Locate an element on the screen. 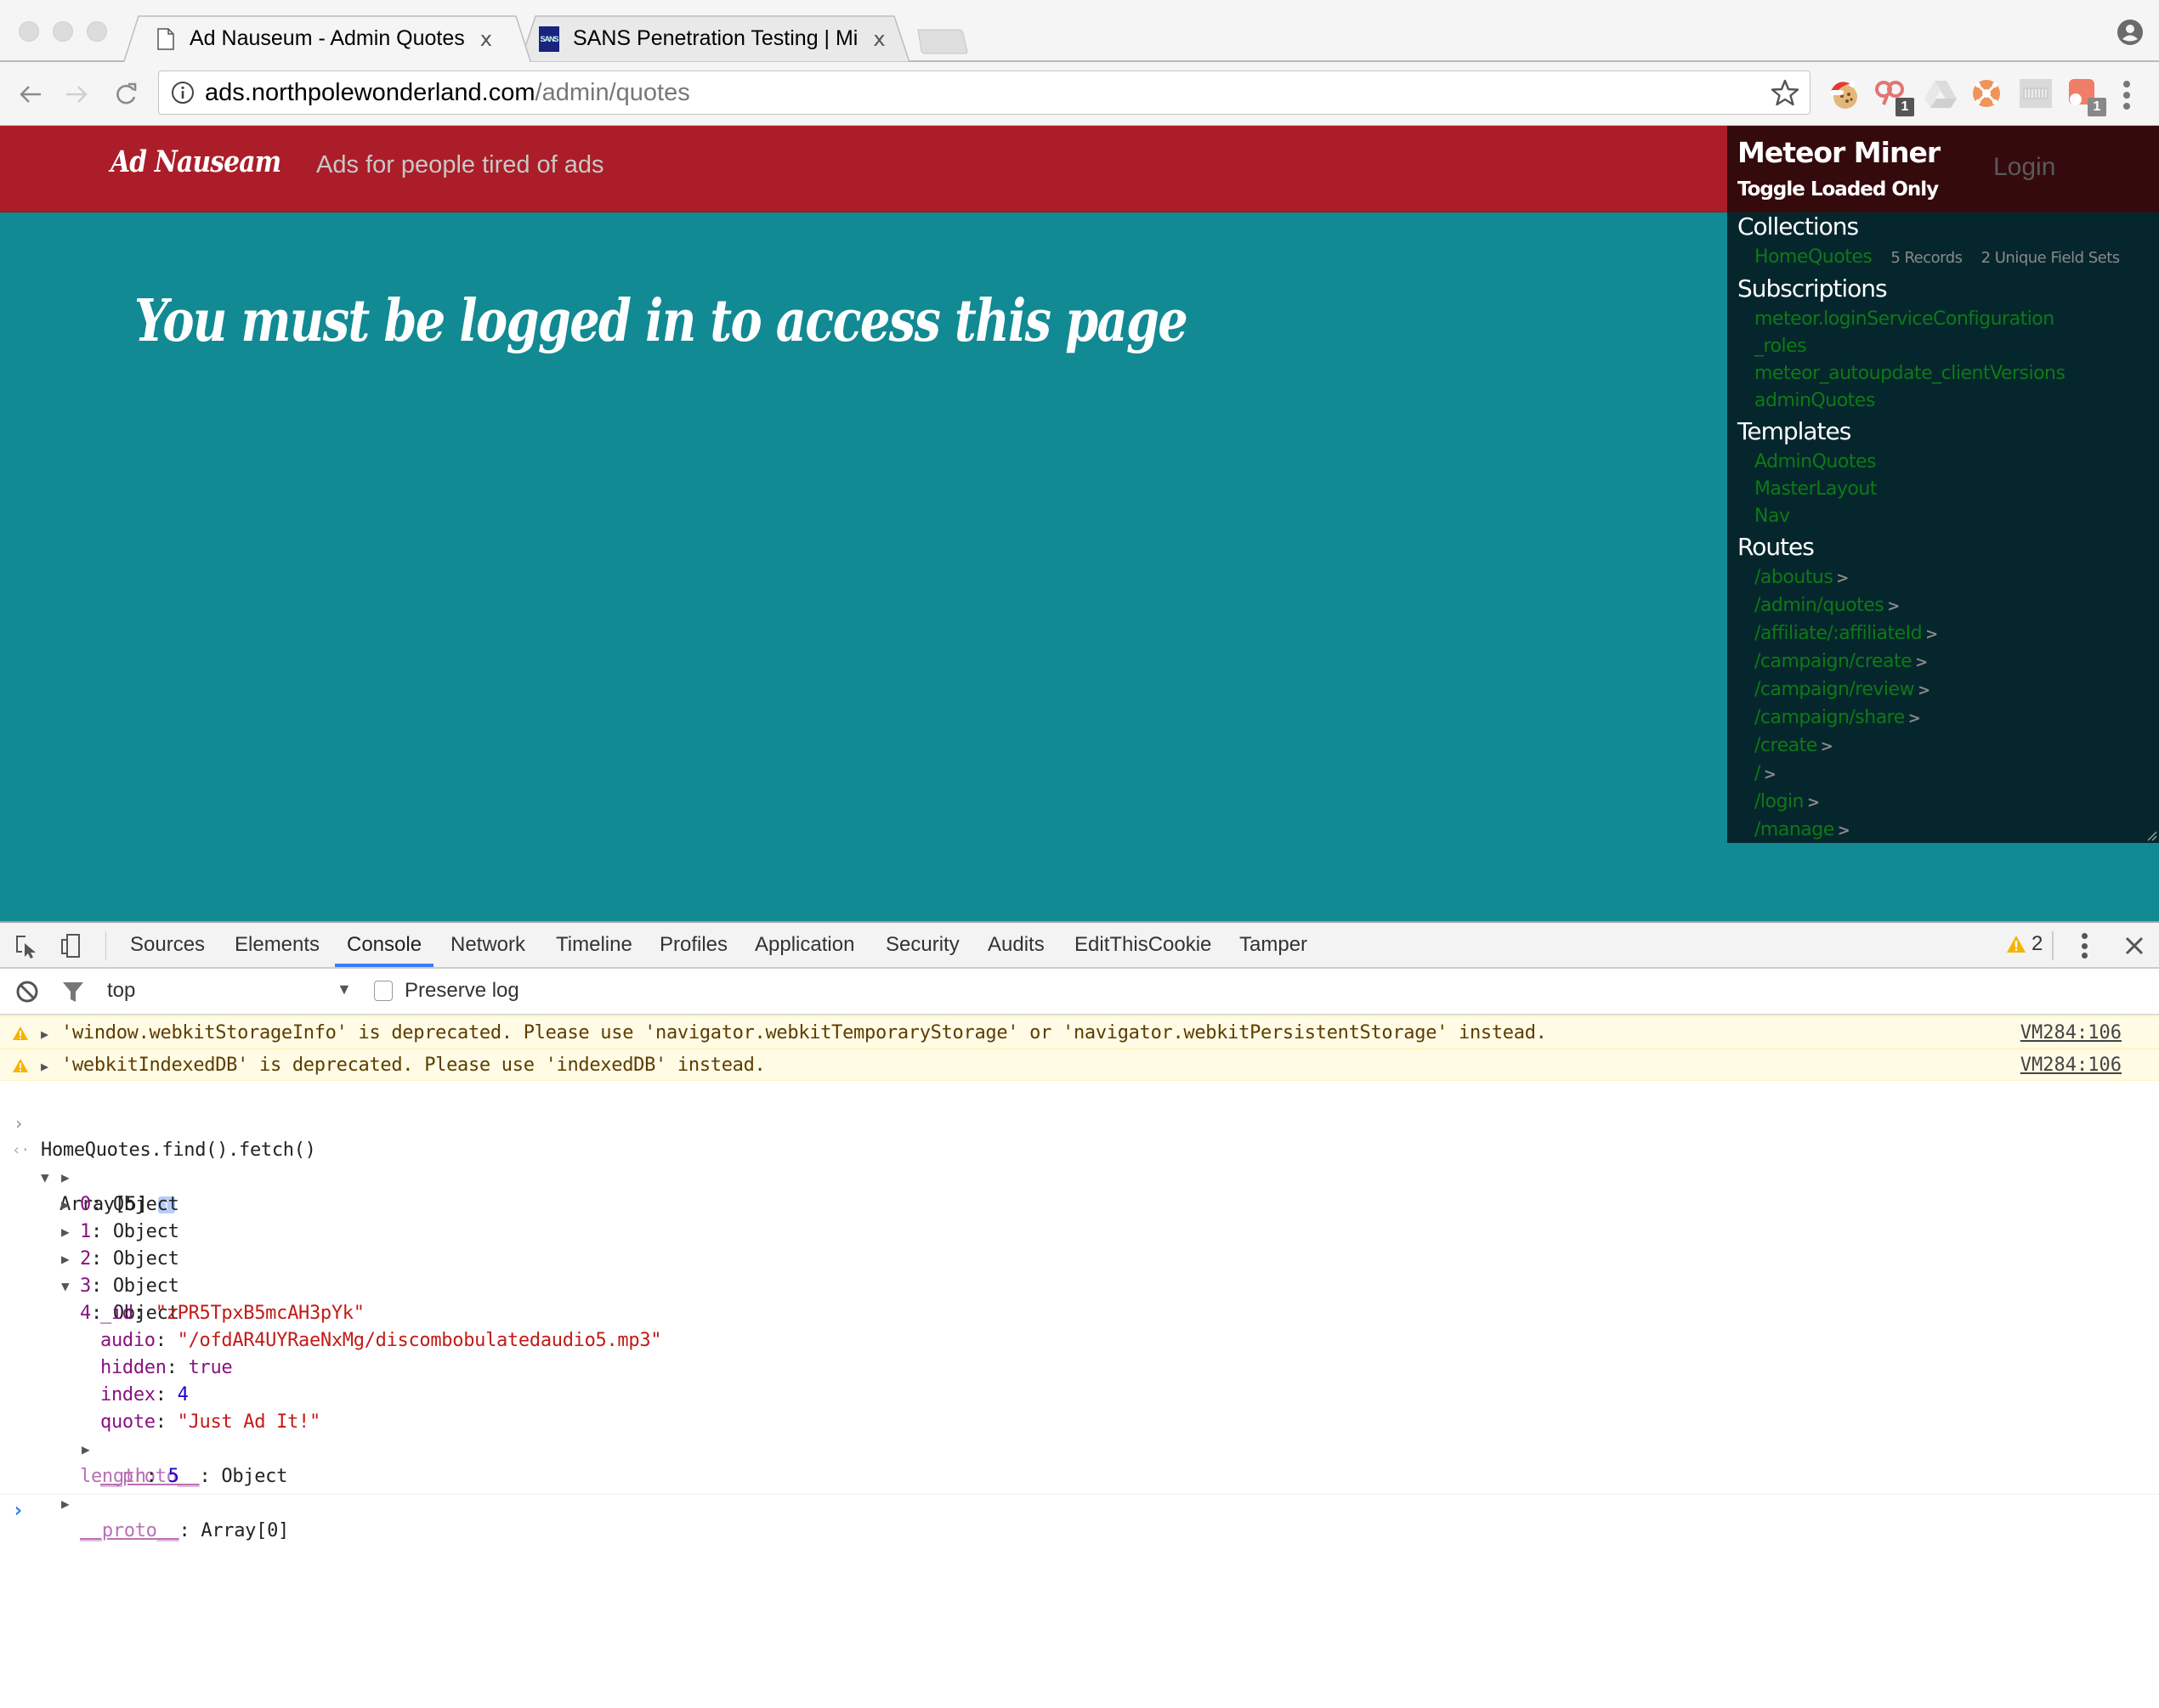 Image resolution: width=2159 pixels, height=1708 pixels. info-icon is located at coordinates (183, 93).